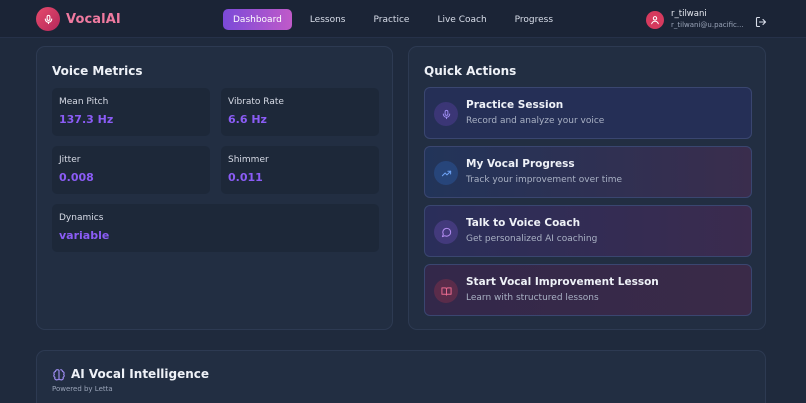  I want to click on brand: VocalAI, so click(78, 19).